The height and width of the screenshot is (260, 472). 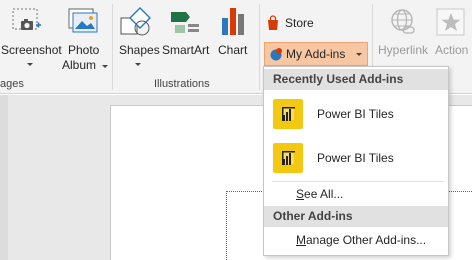 What do you see at coordinates (300, 194) in the screenshot?
I see `see-all-accel: S` at bounding box center [300, 194].